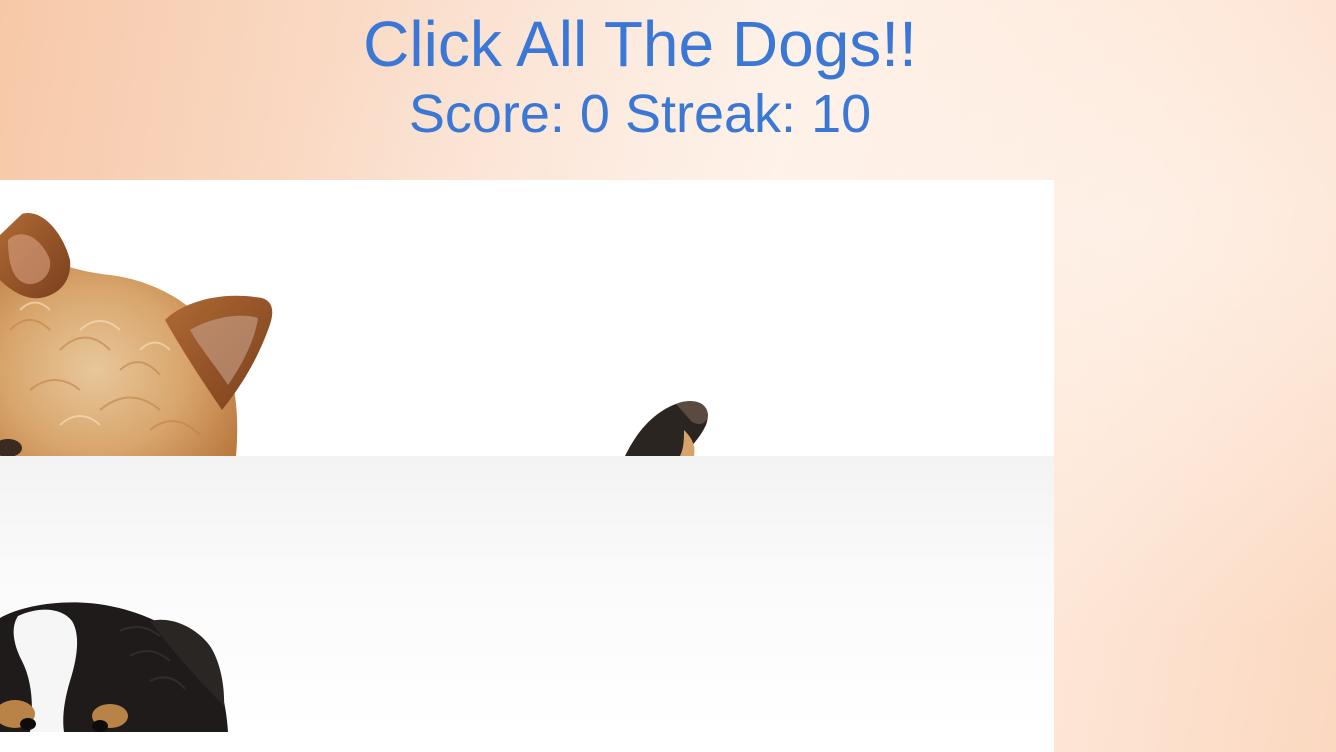 This screenshot has height=752, width=1336. What do you see at coordinates (527, 742) in the screenshot?
I see `next-tile-edge` at bounding box center [527, 742].